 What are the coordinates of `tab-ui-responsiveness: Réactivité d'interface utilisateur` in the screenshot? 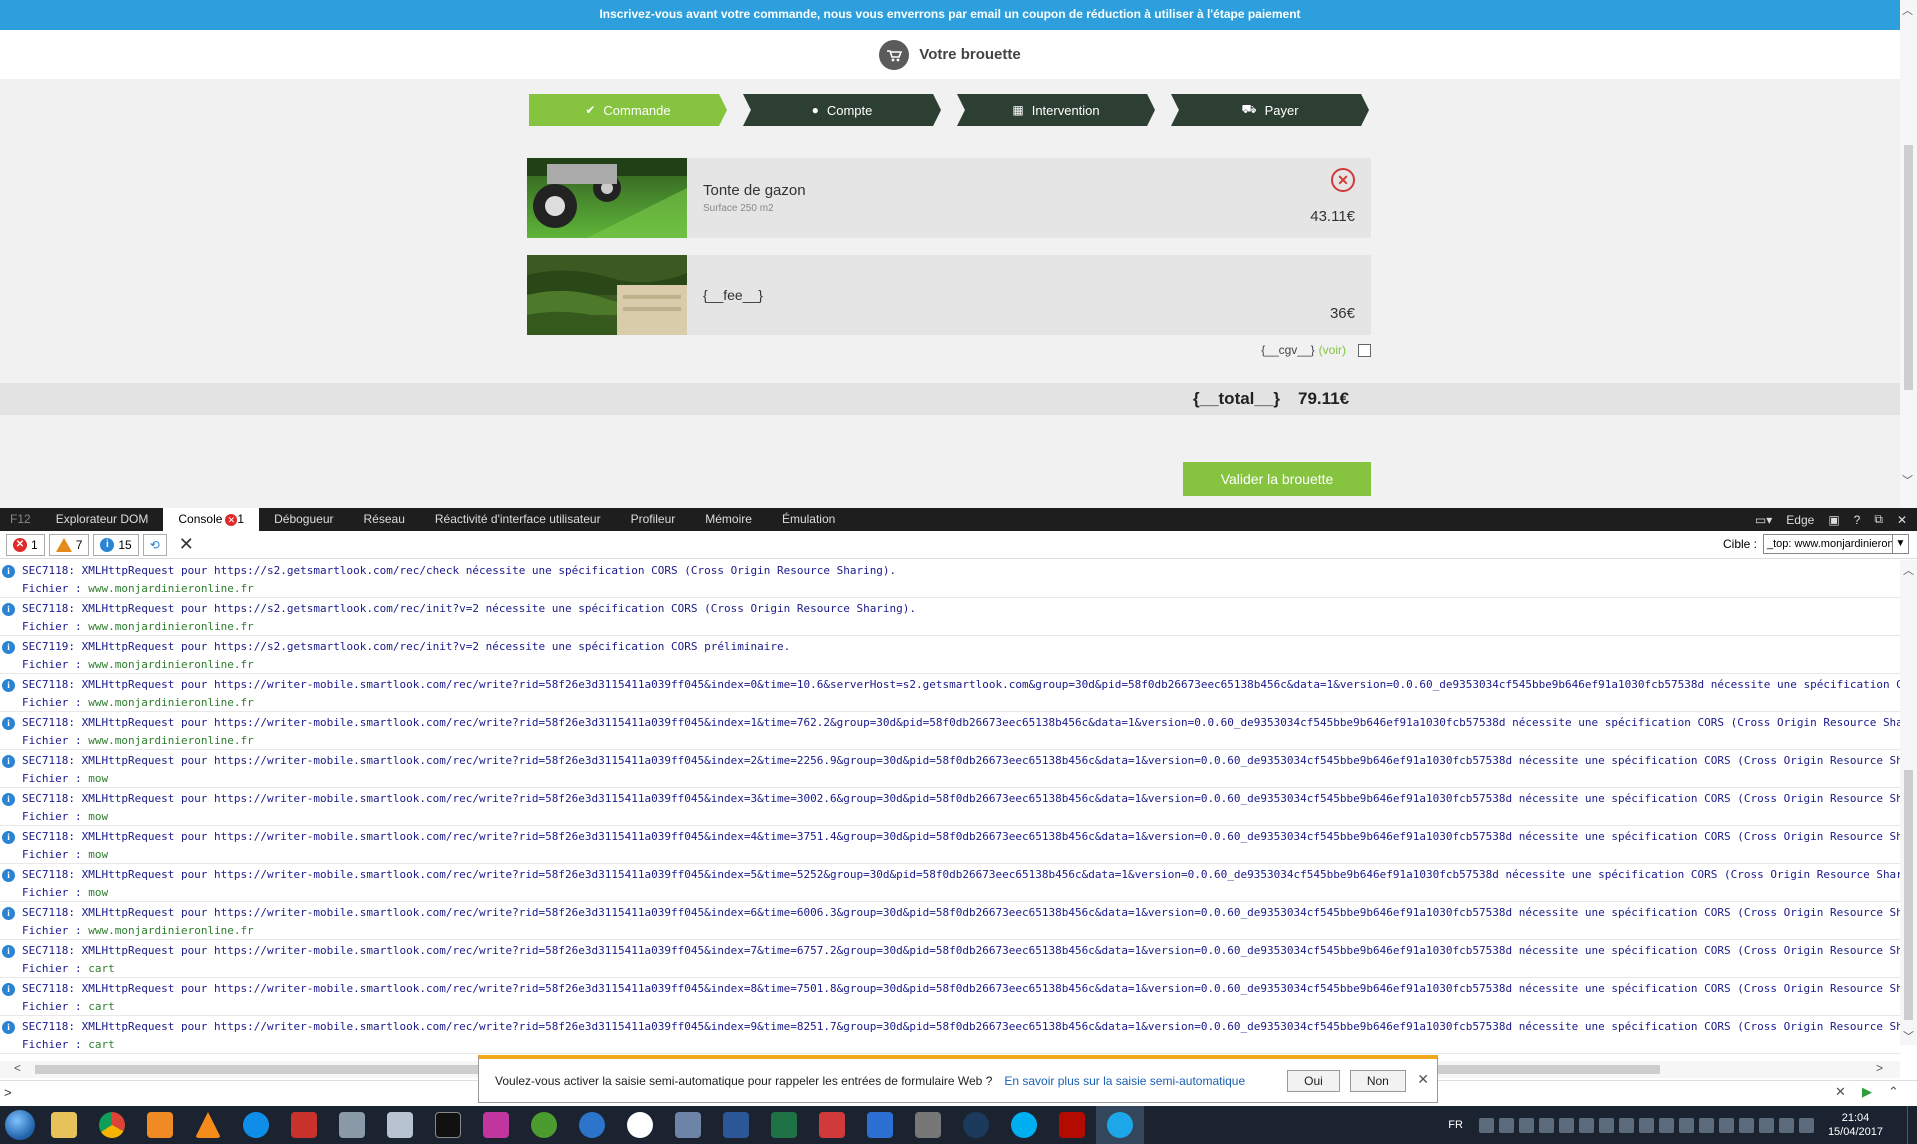 It's located at (518, 519).